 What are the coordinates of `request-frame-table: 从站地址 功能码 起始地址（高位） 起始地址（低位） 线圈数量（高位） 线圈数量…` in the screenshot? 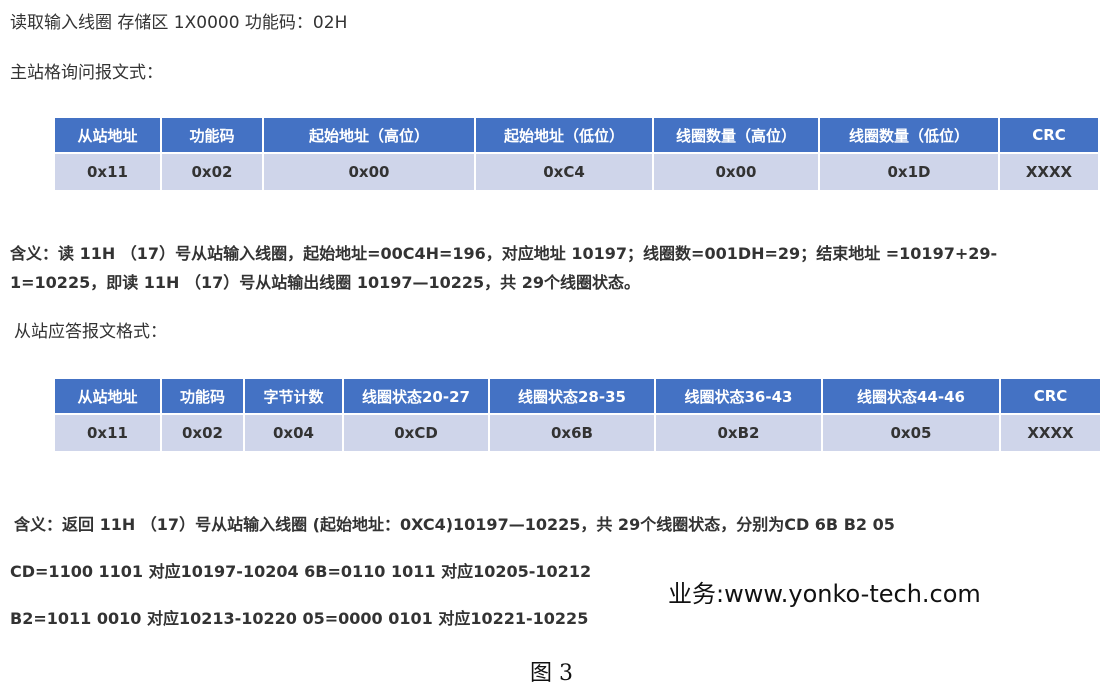 It's located at (576, 154).